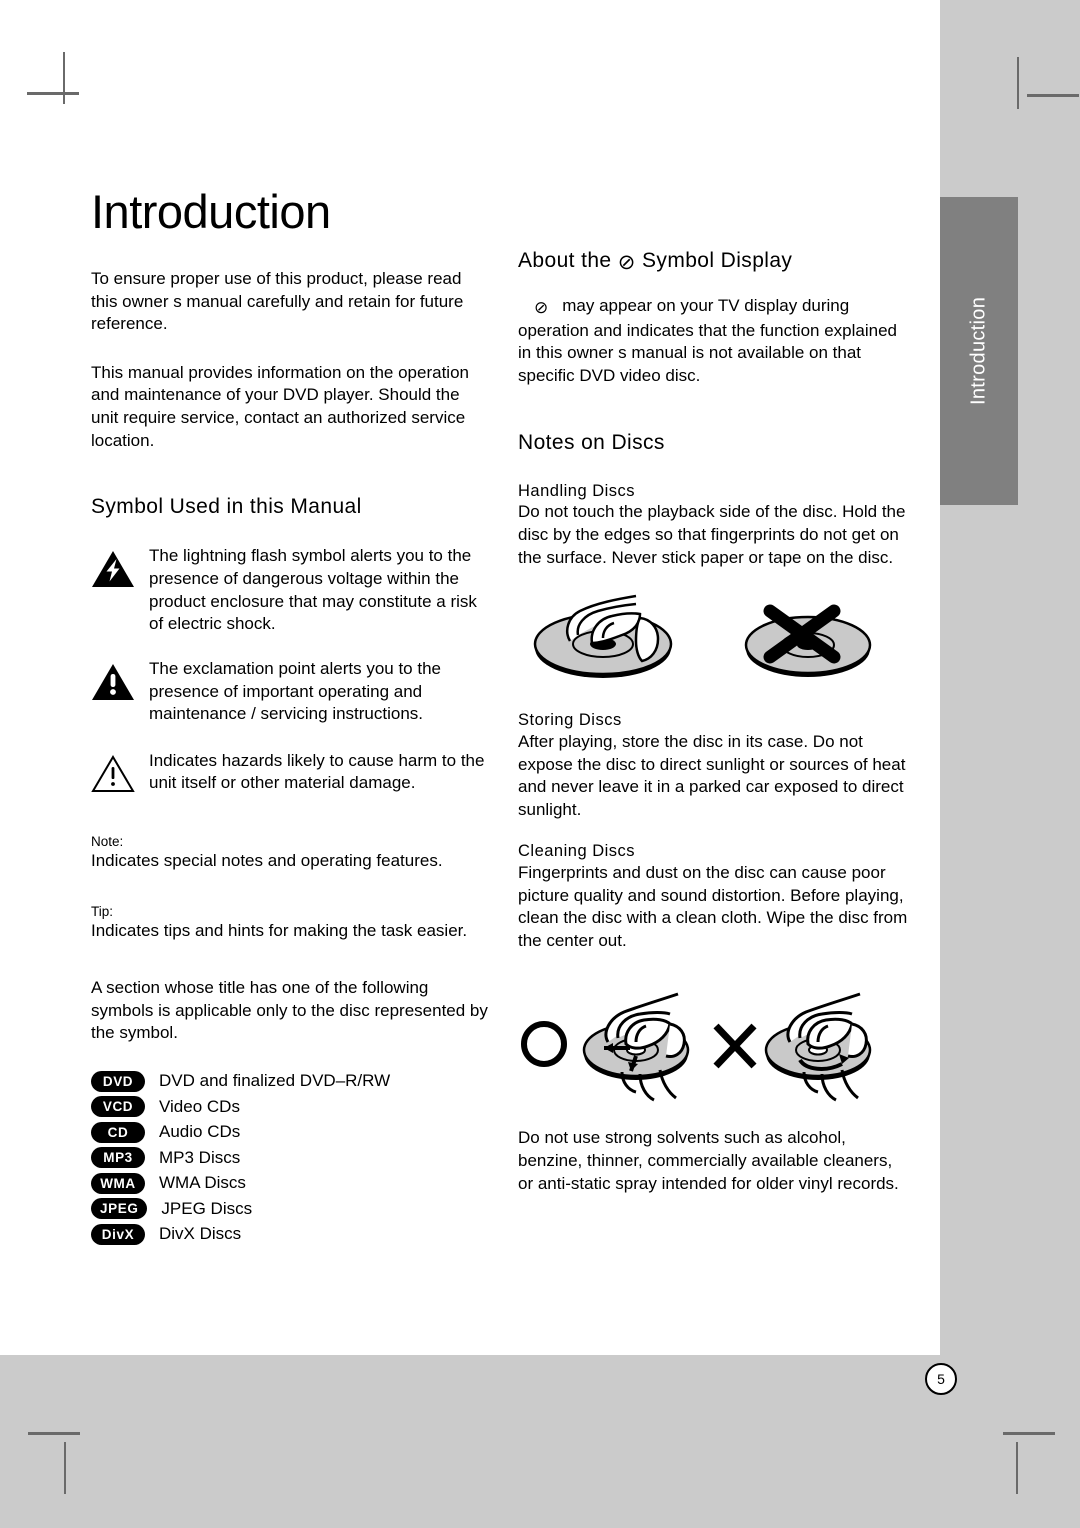 Image resolution: width=1080 pixels, height=1528 pixels. Describe the element at coordinates (118, 1158) in the screenshot. I see `disc-format-badge-mp3: MP3` at that location.